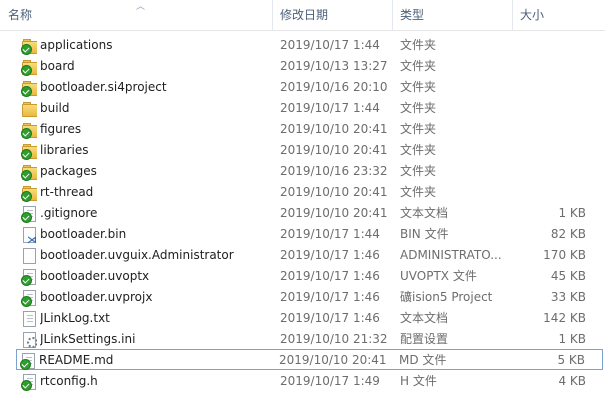  I want to click on column-header-bar: ︿ 名称 修改日期 类型 大小, so click(302, 15).